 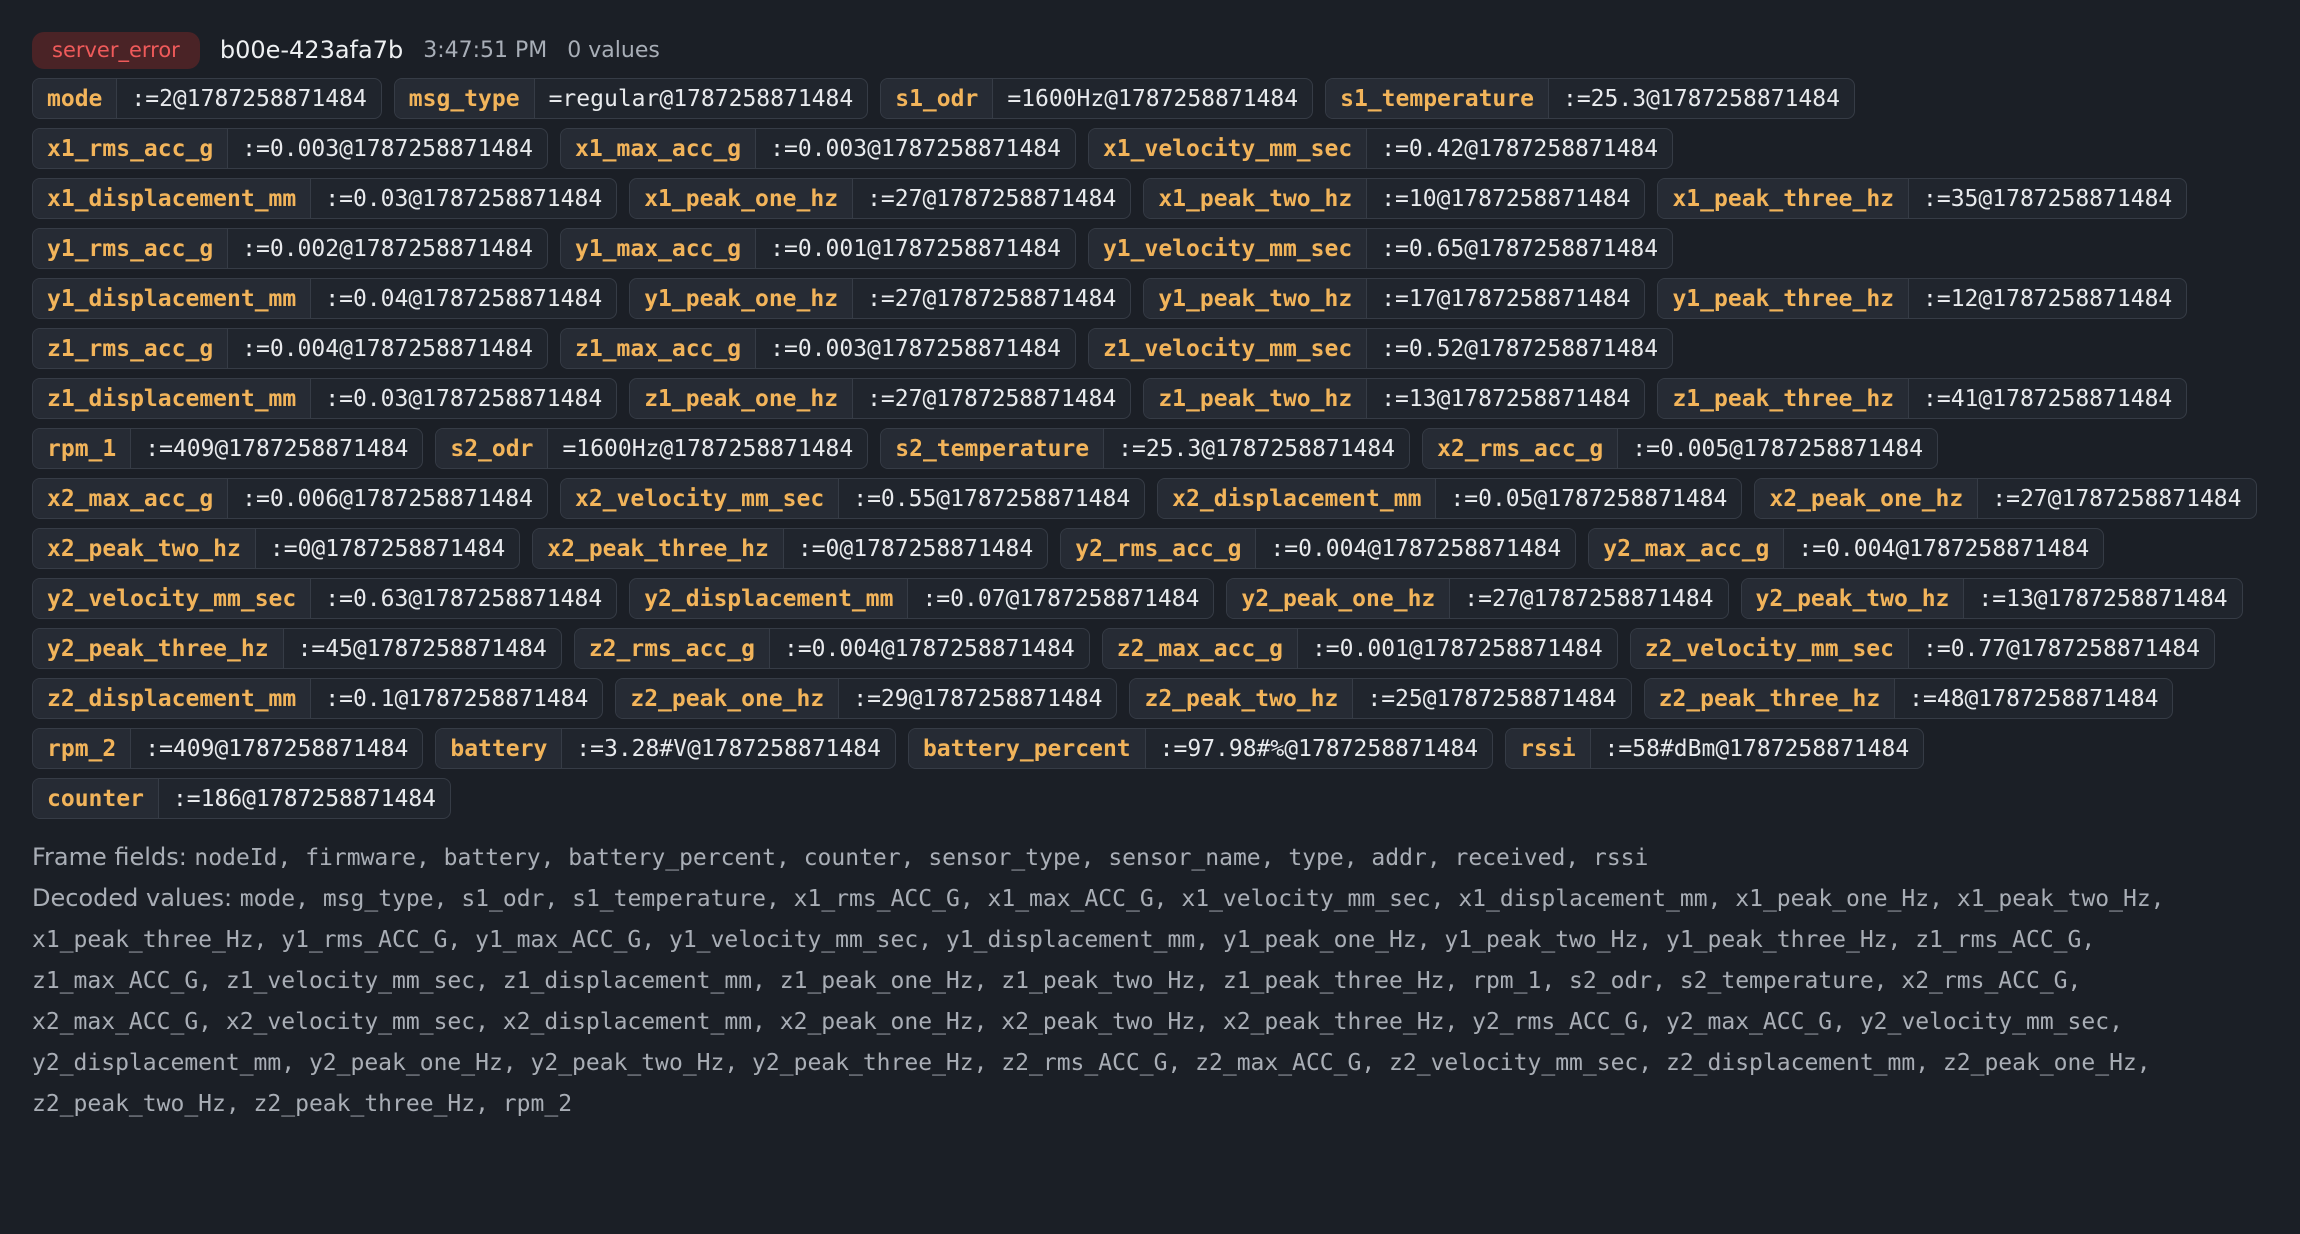 I want to click on field-value: :=0.63@1787258871484, so click(x=464, y=598).